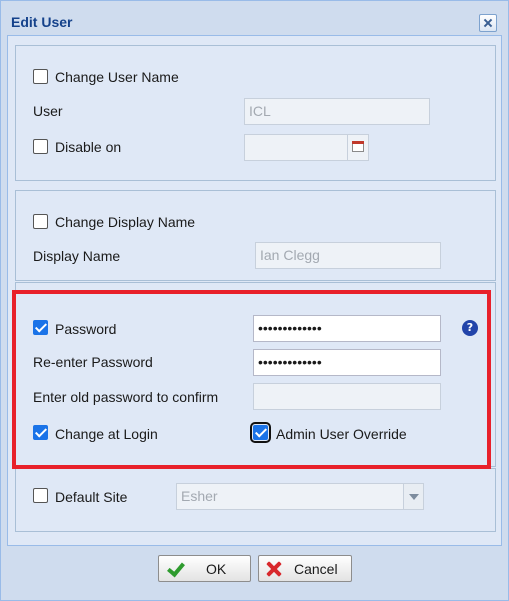  Describe the element at coordinates (348, 255) in the screenshot. I see `display-name-field: Ian Clegg` at that location.